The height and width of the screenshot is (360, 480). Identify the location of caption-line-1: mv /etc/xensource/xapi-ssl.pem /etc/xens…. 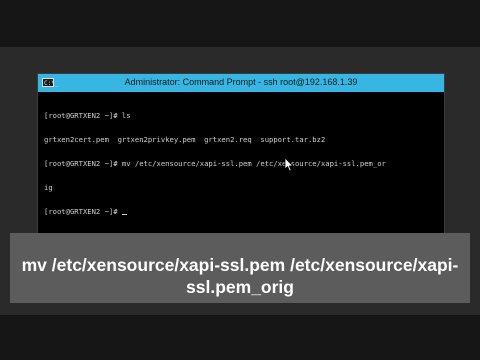
(240, 265).